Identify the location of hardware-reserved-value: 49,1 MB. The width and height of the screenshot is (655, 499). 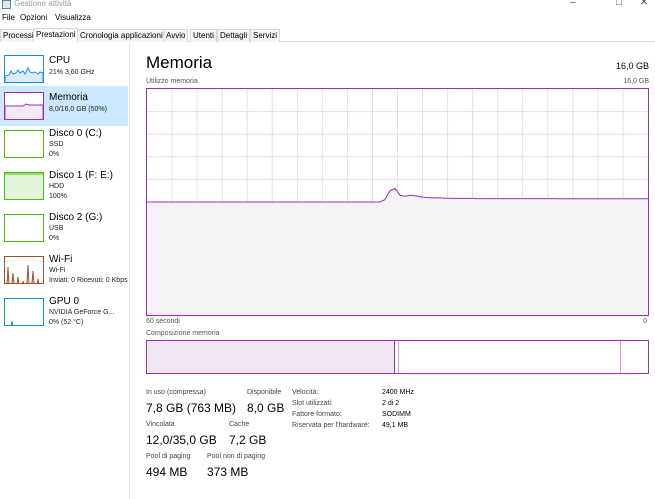
(395, 425).